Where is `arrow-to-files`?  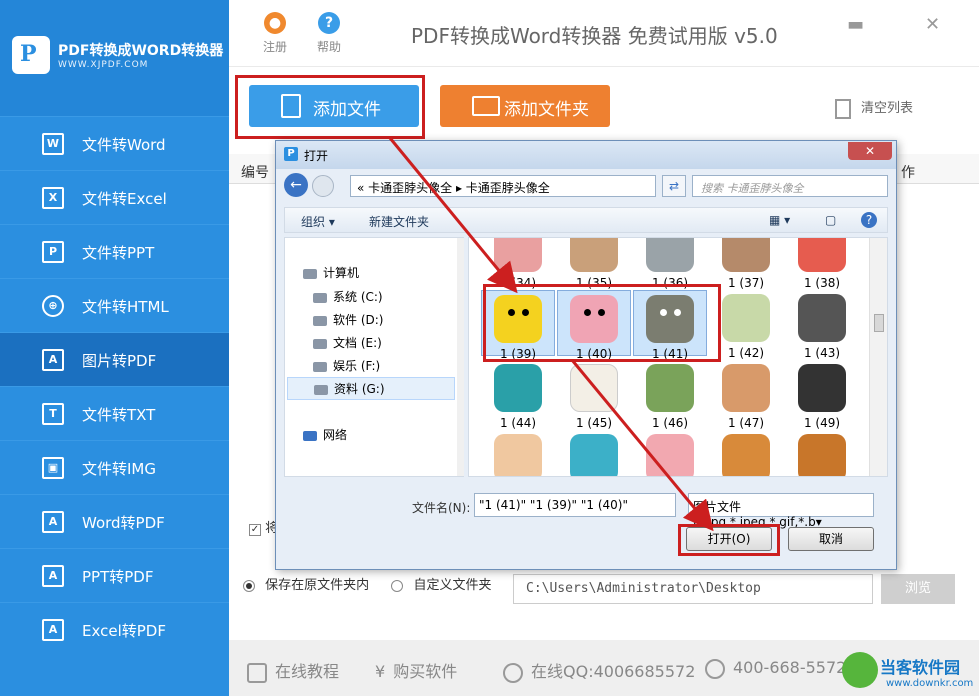 arrow-to-files is located at coordinates (453, 215).